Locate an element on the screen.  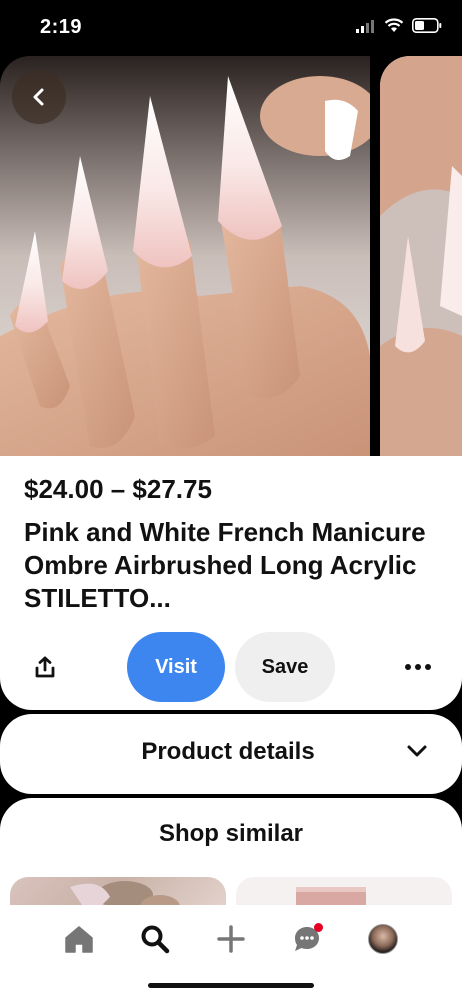
shop-similar-label: Shop similar is located at coordinates (231, 833).